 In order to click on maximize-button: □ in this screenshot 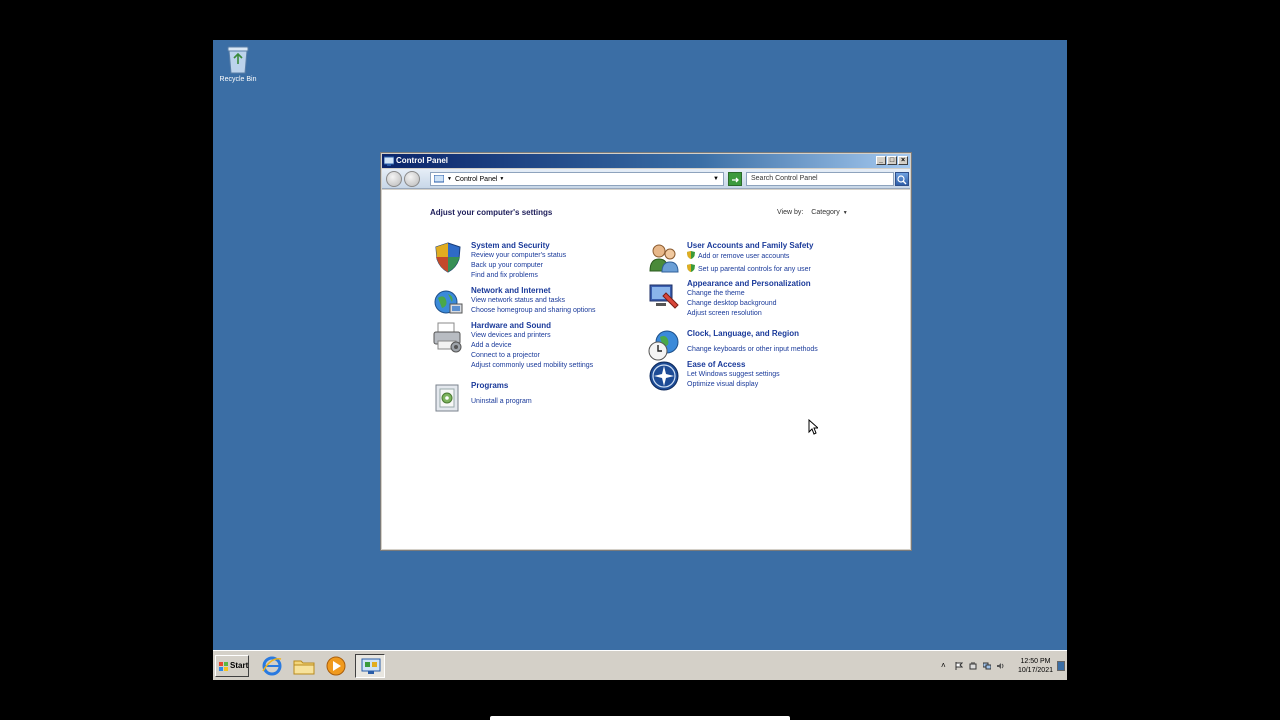, I will do `click(892, 160)`.